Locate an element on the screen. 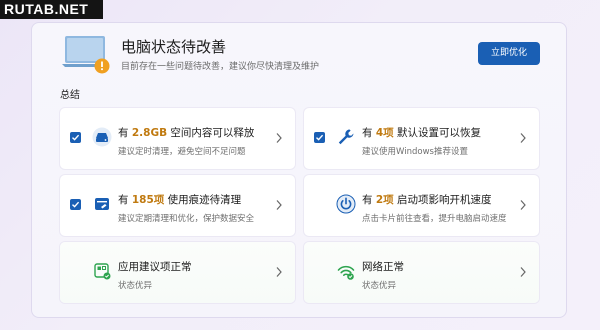 Image resolution: width=600 pixels, height=330 pixels. card-app-suggestions: 应用建议项正常 状态优异 is located at coordinates (177, 272).